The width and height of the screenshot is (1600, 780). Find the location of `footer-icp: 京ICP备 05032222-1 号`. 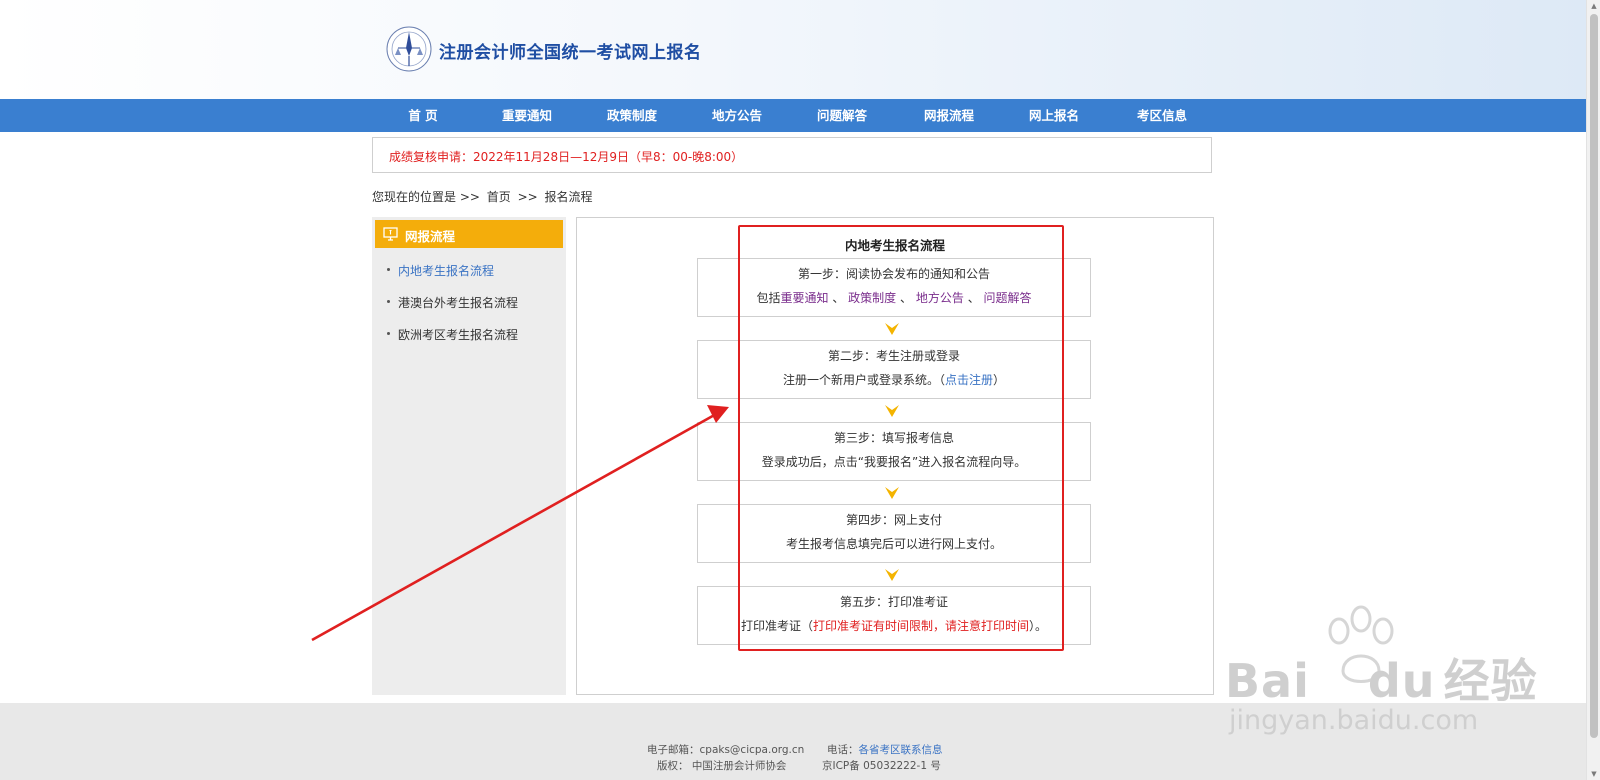

footer-icp: 京ICP备 05032222-1 号 is located at coordinates (881, 765).